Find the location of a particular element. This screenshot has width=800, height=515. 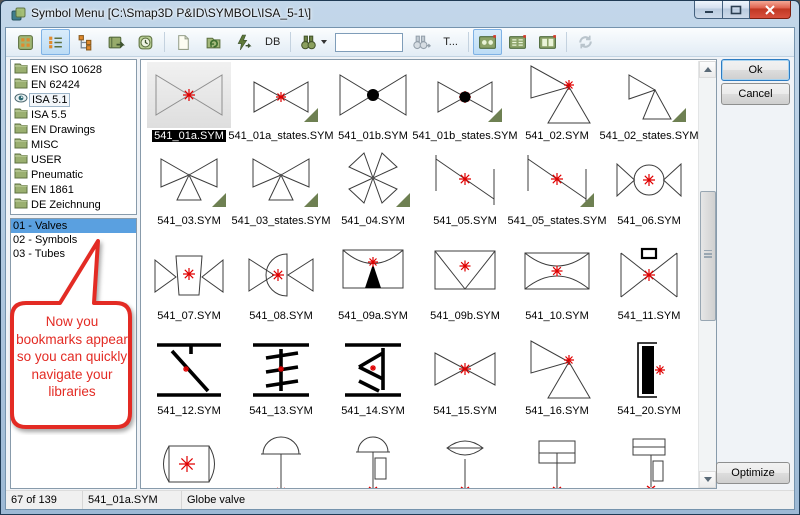

library-item: USER is located at coordinates (73, 159).